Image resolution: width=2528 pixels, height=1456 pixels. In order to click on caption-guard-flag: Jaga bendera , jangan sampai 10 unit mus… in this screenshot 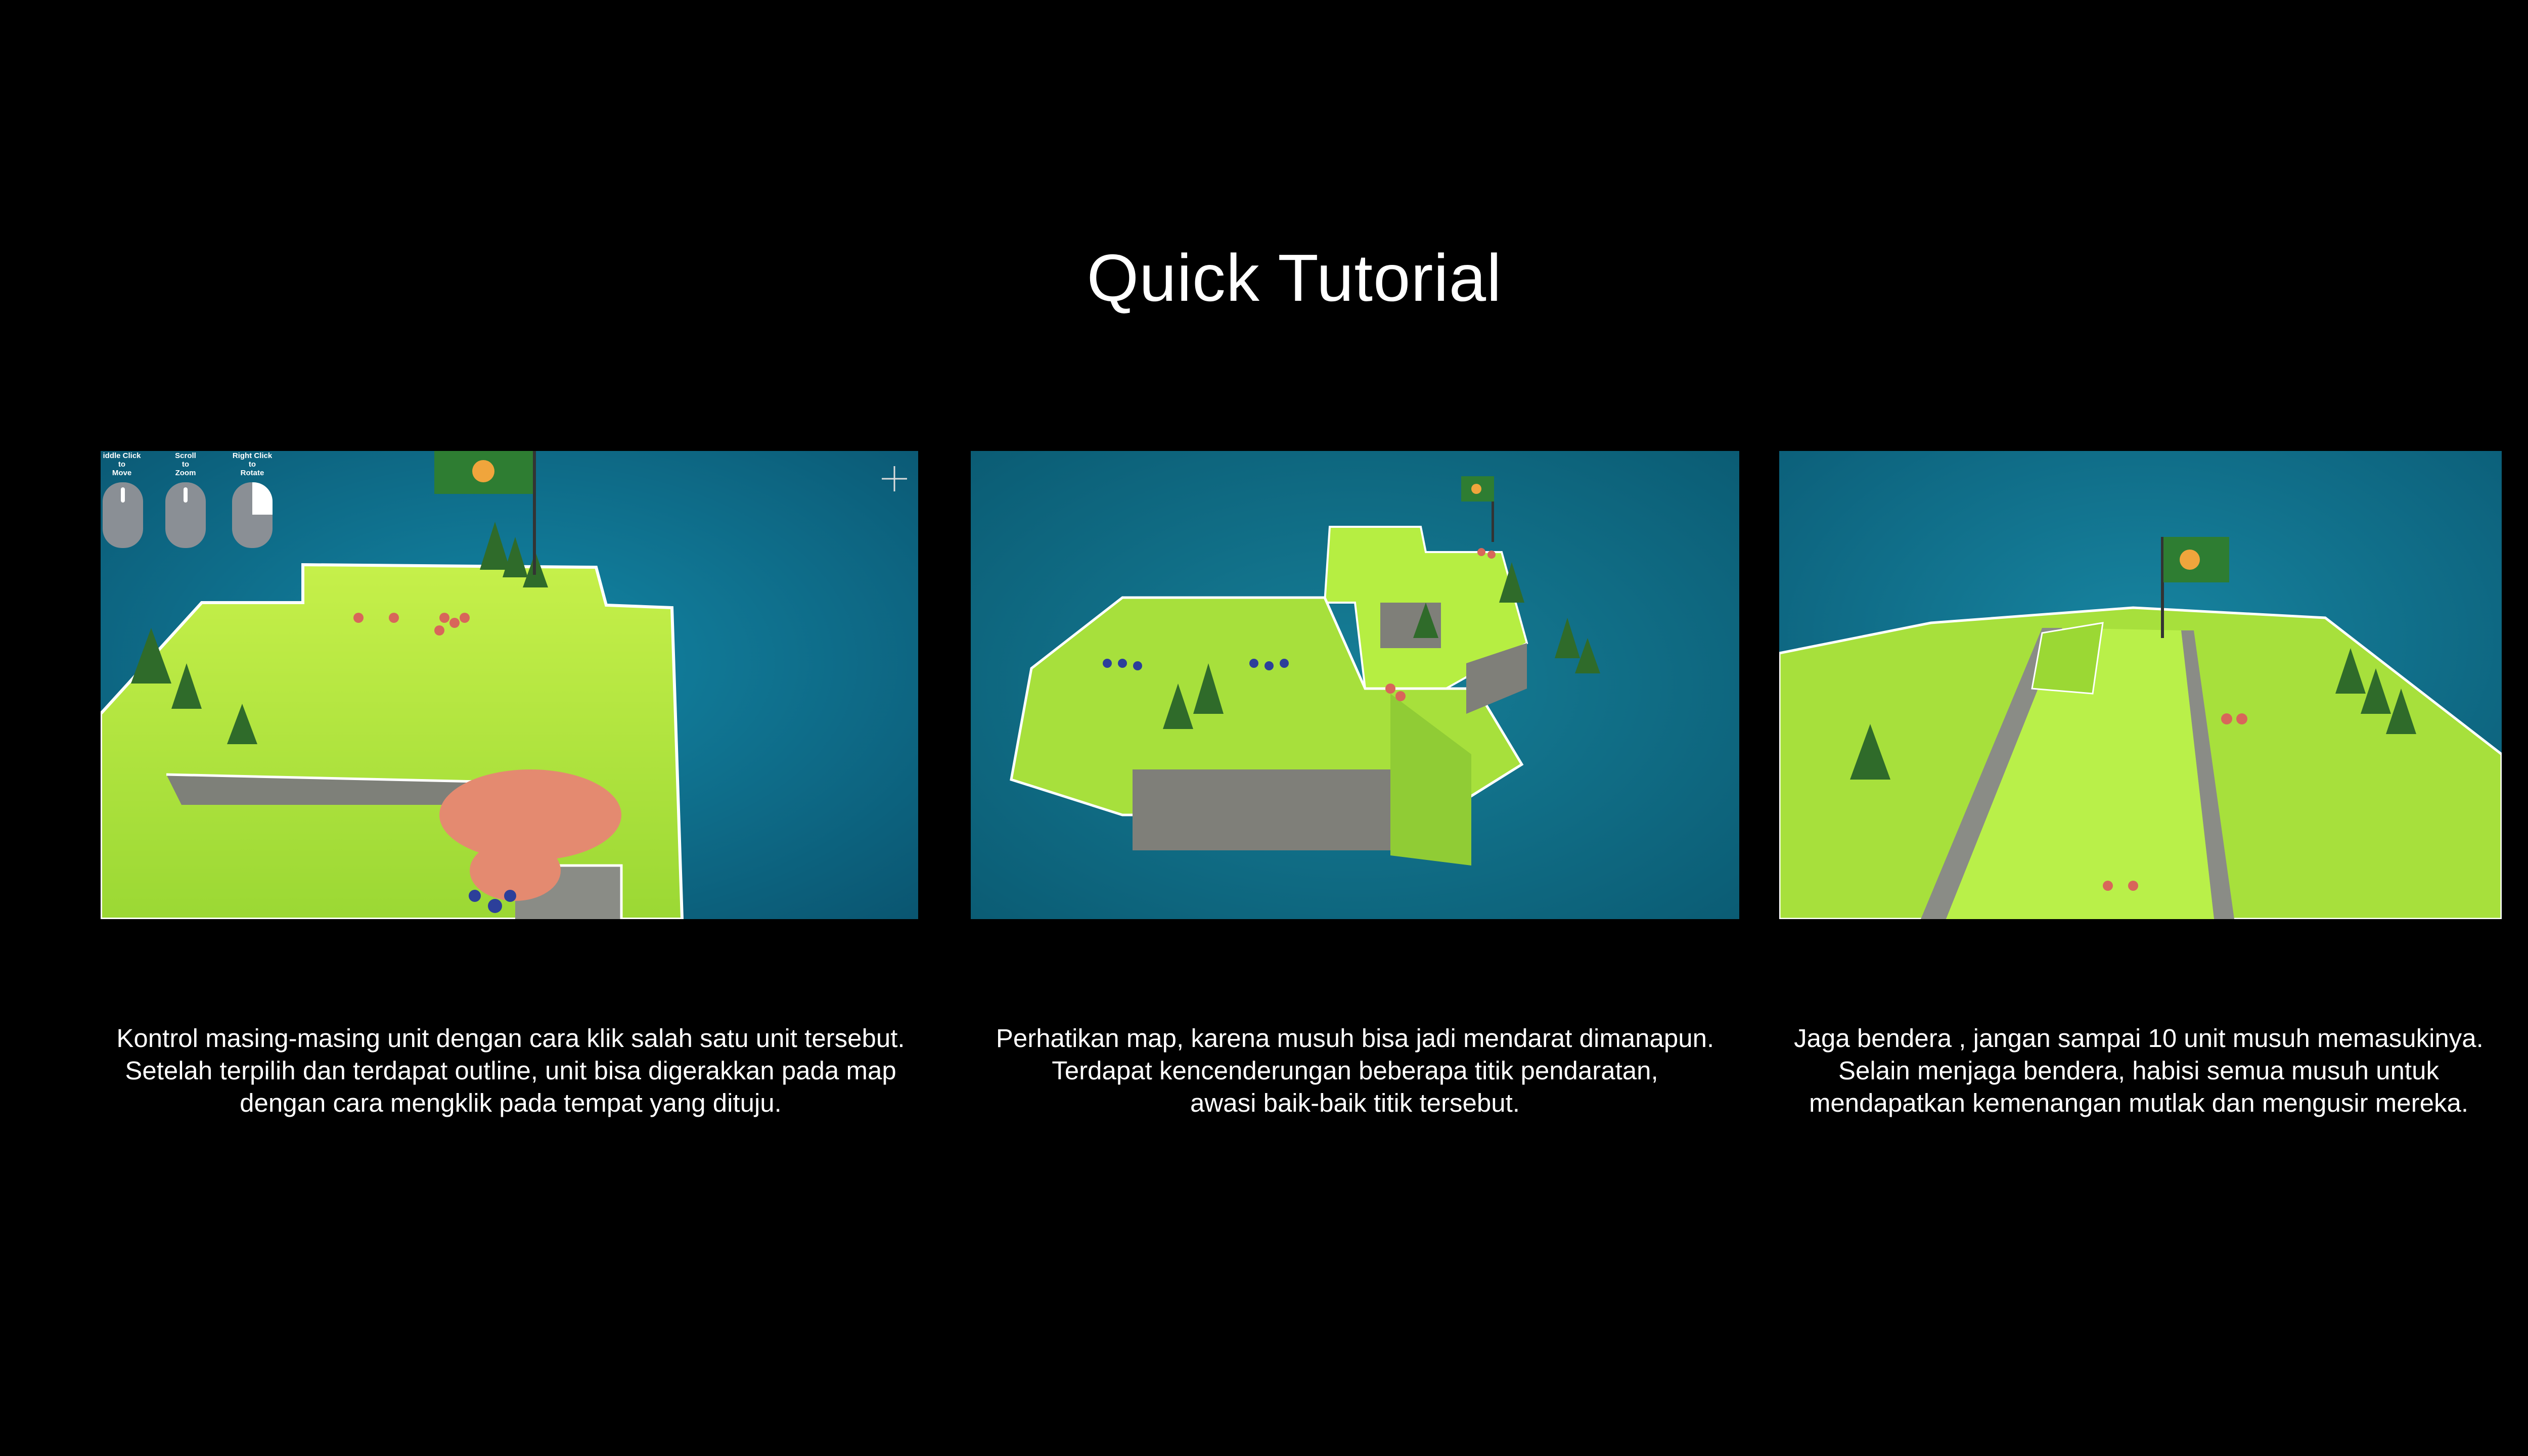, I will do `click(2080, 1070)`.